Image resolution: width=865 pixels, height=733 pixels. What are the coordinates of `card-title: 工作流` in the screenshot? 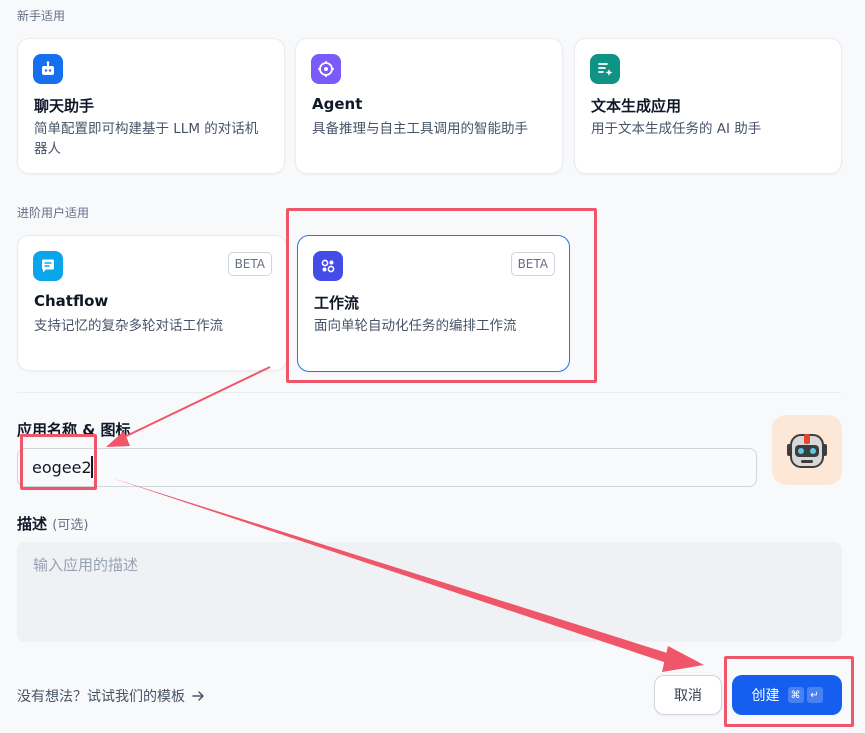 It's located at (337, 303).